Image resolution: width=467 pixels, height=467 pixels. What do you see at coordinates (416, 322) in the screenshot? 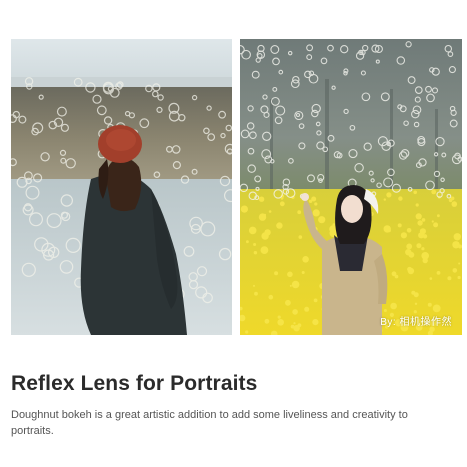
I see `photo-watermark: By: 相机操作然` at bounding box center [416, 322].